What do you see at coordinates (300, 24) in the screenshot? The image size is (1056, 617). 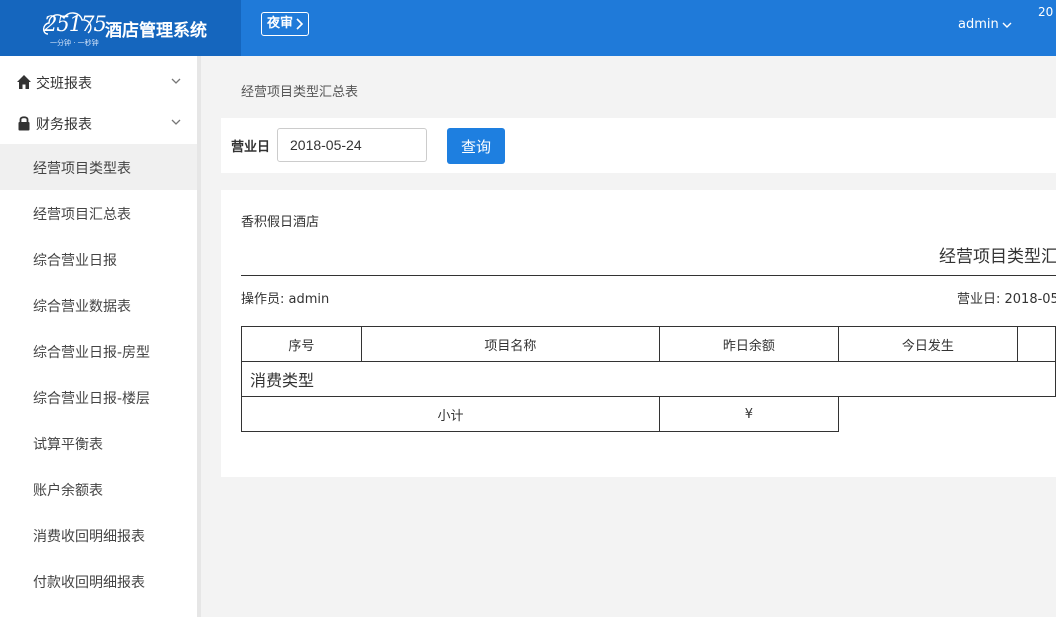 I see `chevron-right-icon` at bounding box center [300, 24].